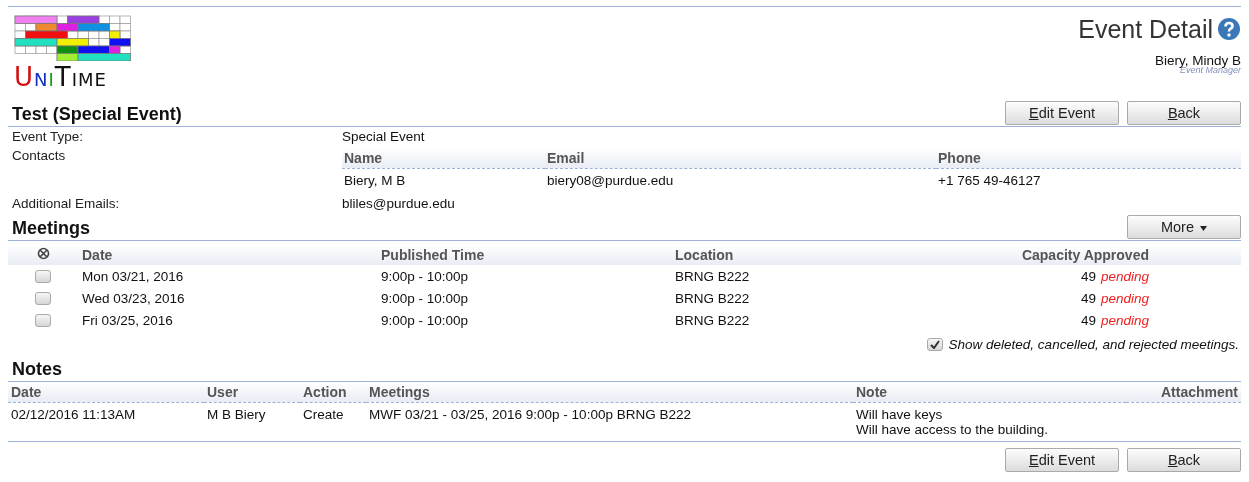 Image resolution: width=1249 pixels, height=482 pixels. I want to click on table-cell: biery08@purdue.edu, so click(740, 180).